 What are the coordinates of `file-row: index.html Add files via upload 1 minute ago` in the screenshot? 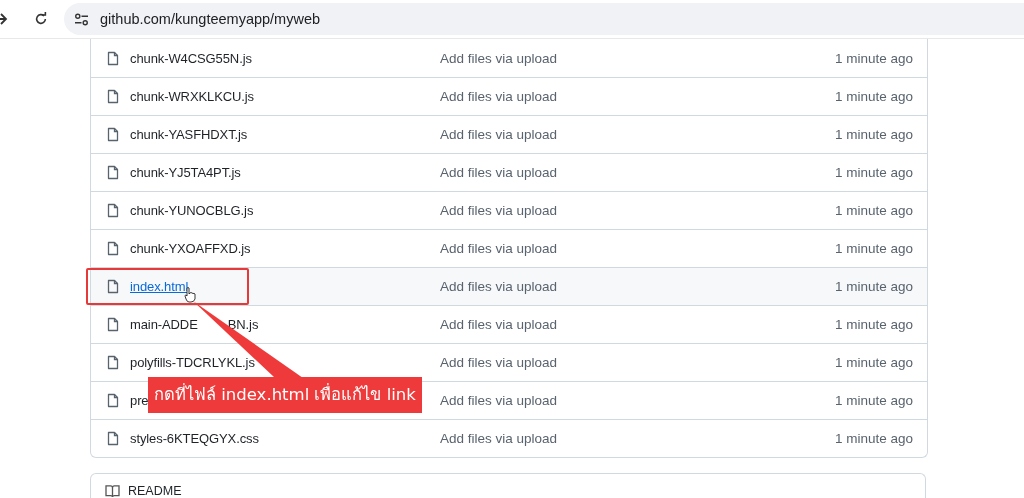 It's located at (509, 286).